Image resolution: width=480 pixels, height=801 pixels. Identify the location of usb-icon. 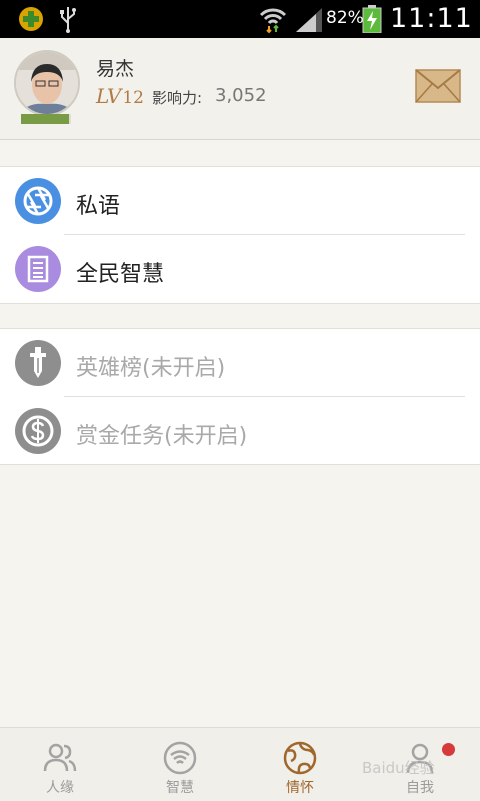
(68, 21).